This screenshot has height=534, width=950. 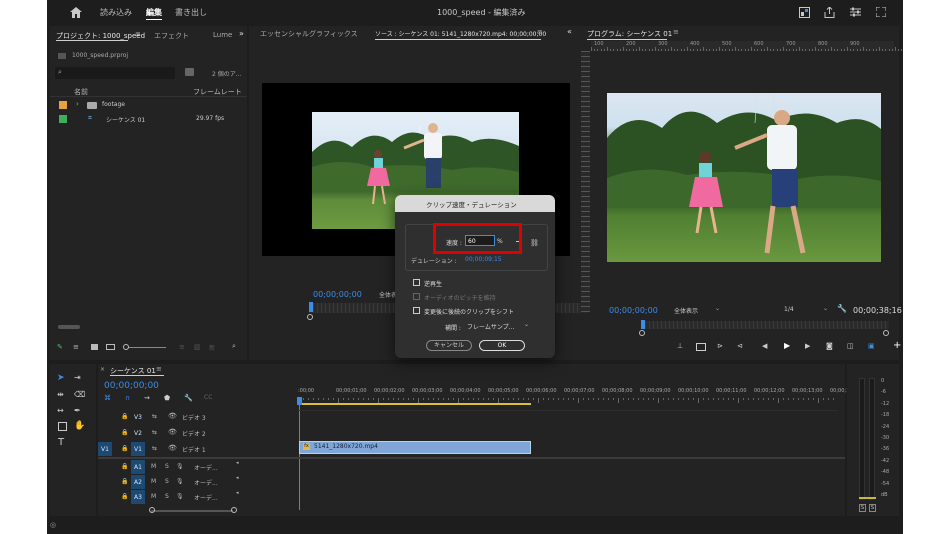 What do you see at coordinates (110, 347) in the screenshot?
I see `freeform-view-icon` at bounding box center [110, 347].